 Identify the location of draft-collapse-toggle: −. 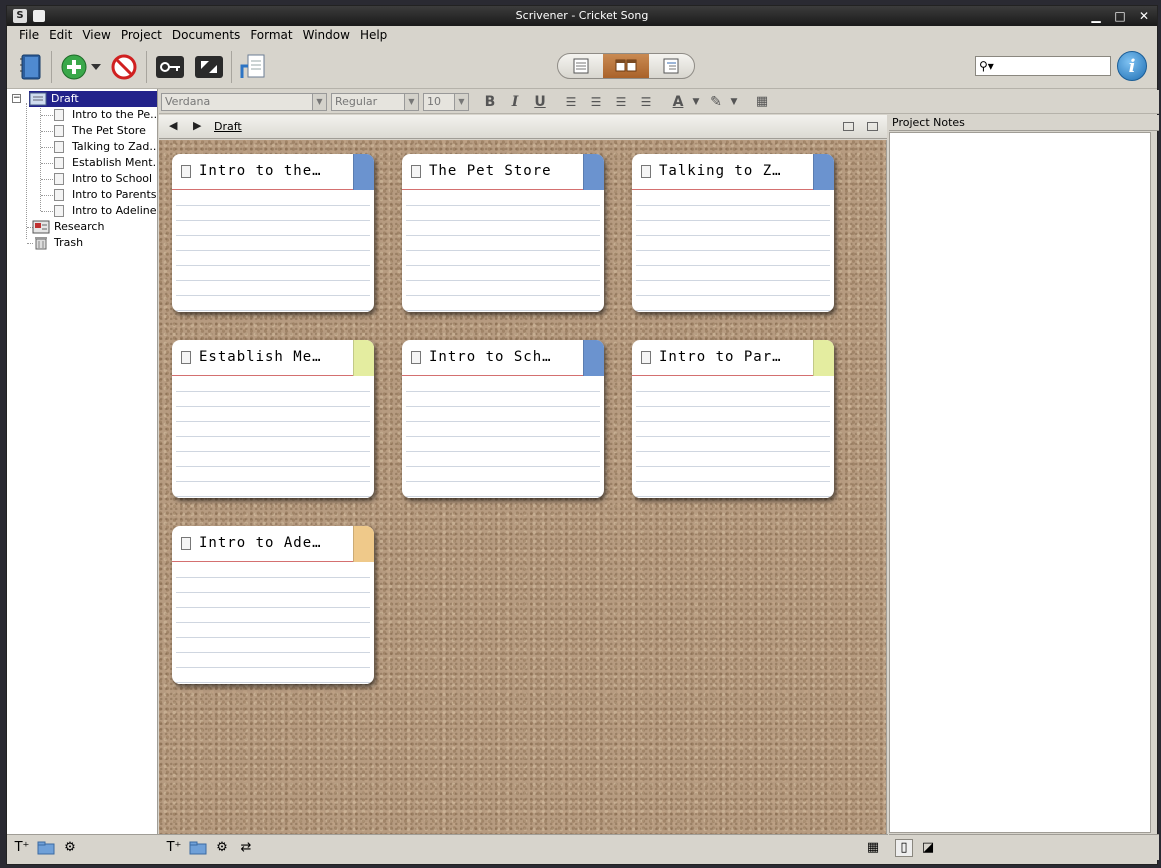
(16, 98).